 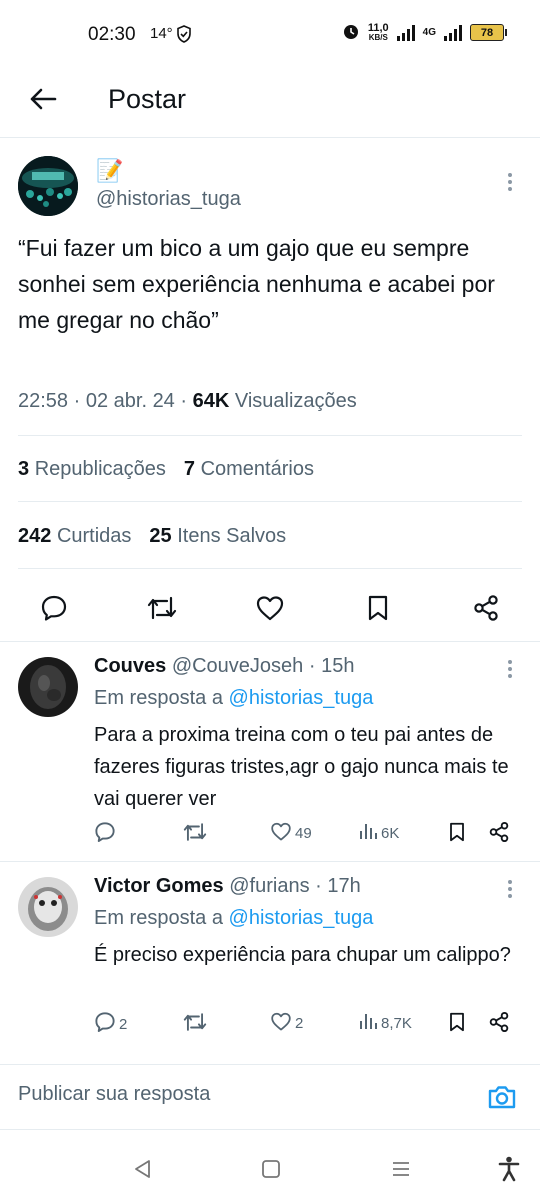 I want to click on status-bar: 02:30 14° 11,0 KB/S 4G 78, so click(x=270, y=33).